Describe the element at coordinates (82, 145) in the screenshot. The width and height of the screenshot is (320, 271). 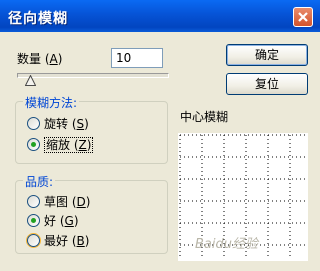
I see `blur-method-zoom-accesskey: Z` at that location.